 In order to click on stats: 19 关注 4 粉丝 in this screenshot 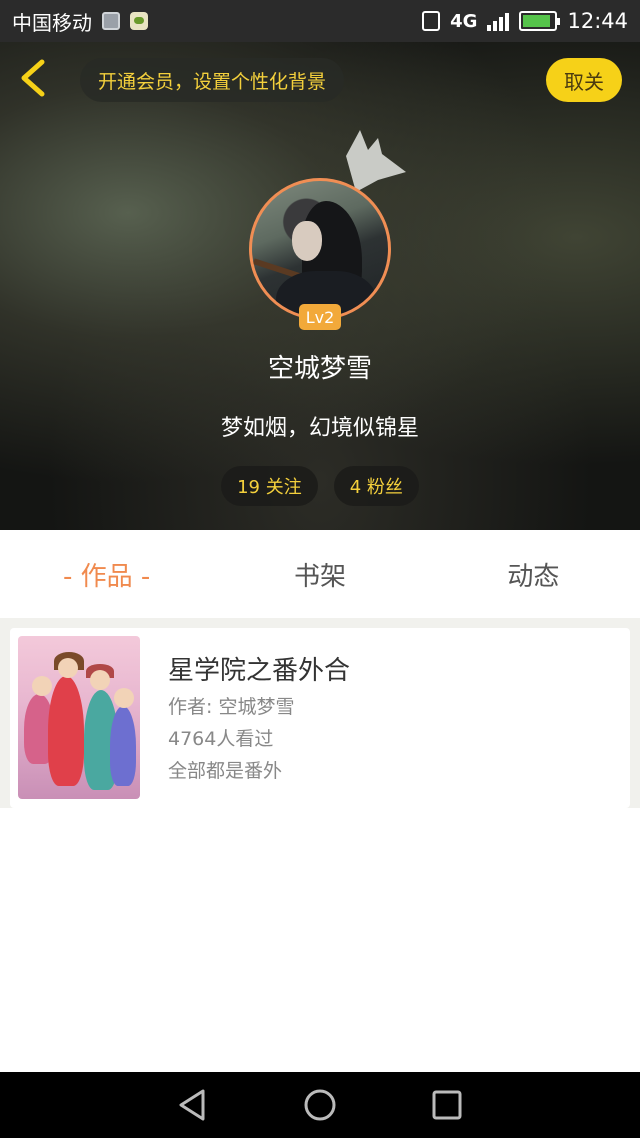, I will do `click(320, 486)`.